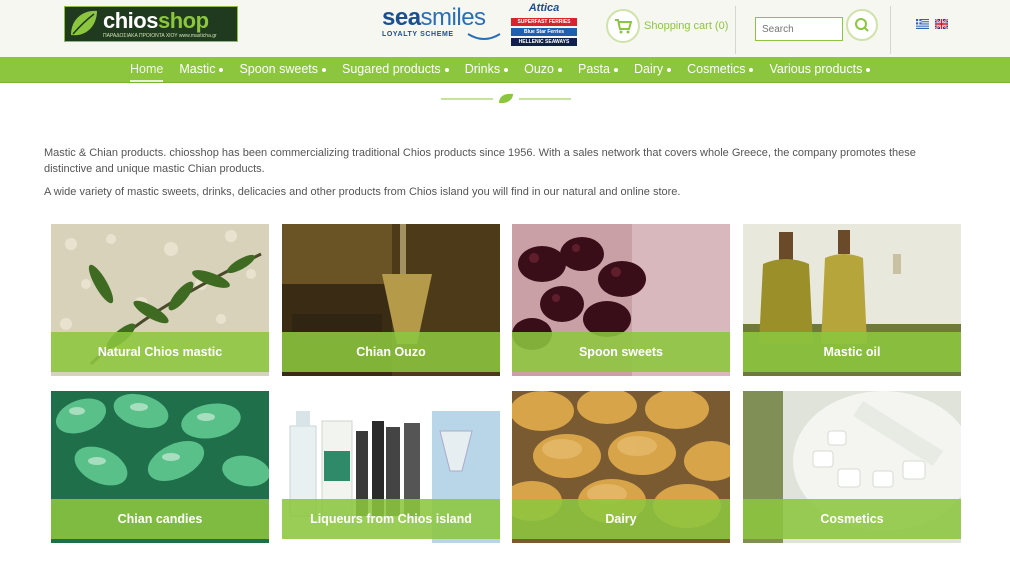  Describe the element at coordinates (391, 300) in the screenshot. I see `category-tile-chian-ouzo: Chian Ouzo` at that location.